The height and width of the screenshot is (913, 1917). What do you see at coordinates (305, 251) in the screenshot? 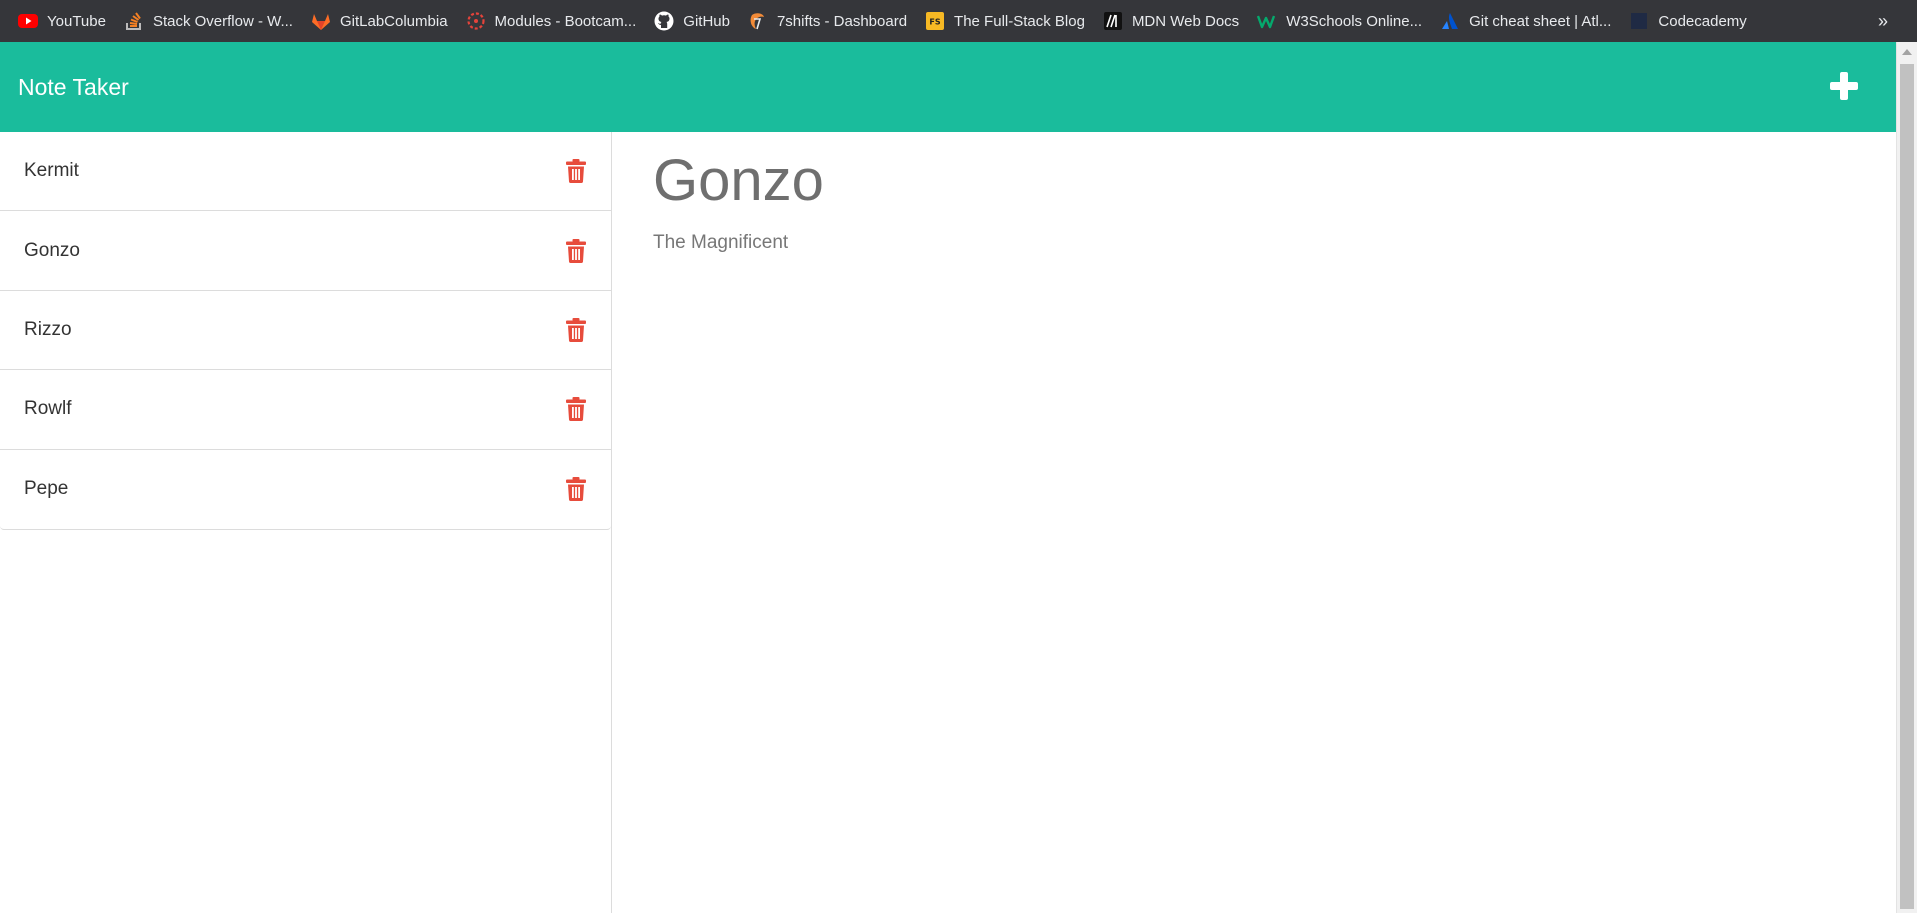
I see `note-list-item: Gonzo` at bounding box center [305, 251].